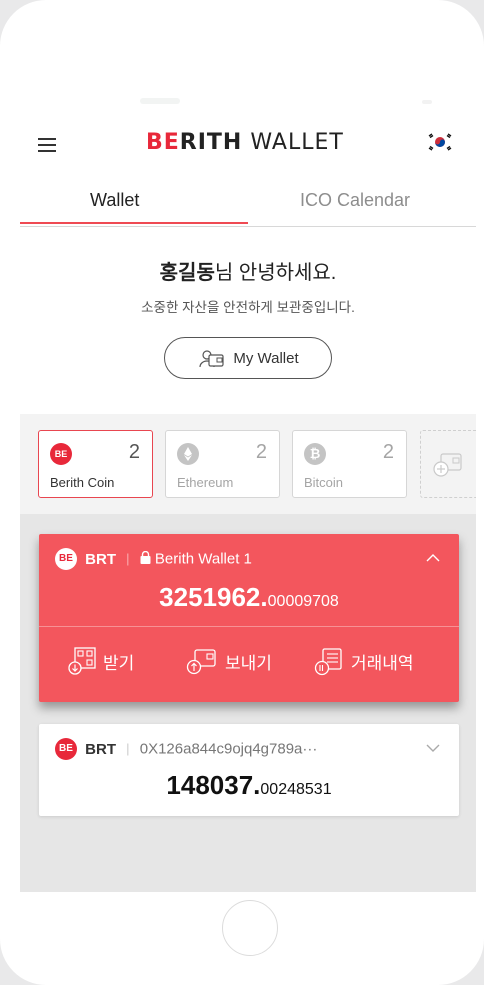 The image size is (484, 985). I want to click on wallet-balance: 148037.00248531, so click(249, 785).